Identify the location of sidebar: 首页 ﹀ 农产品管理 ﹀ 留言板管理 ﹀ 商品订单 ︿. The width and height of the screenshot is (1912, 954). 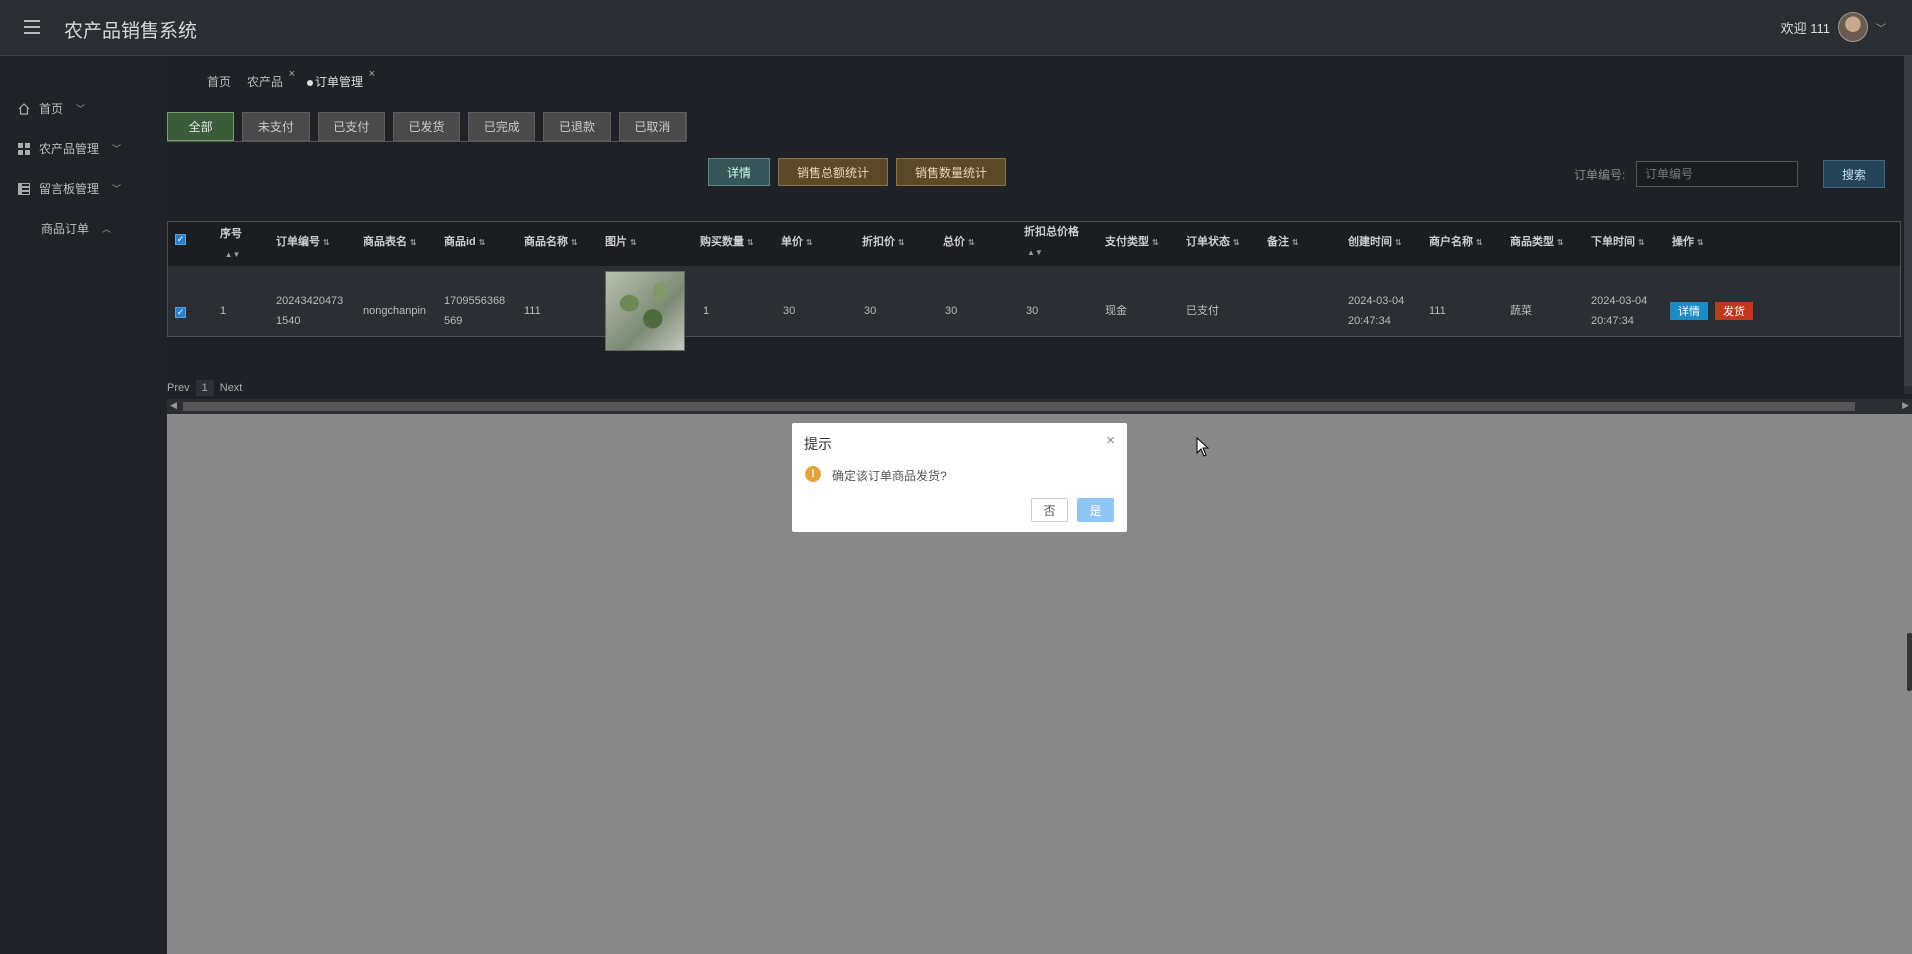
(83, 505).